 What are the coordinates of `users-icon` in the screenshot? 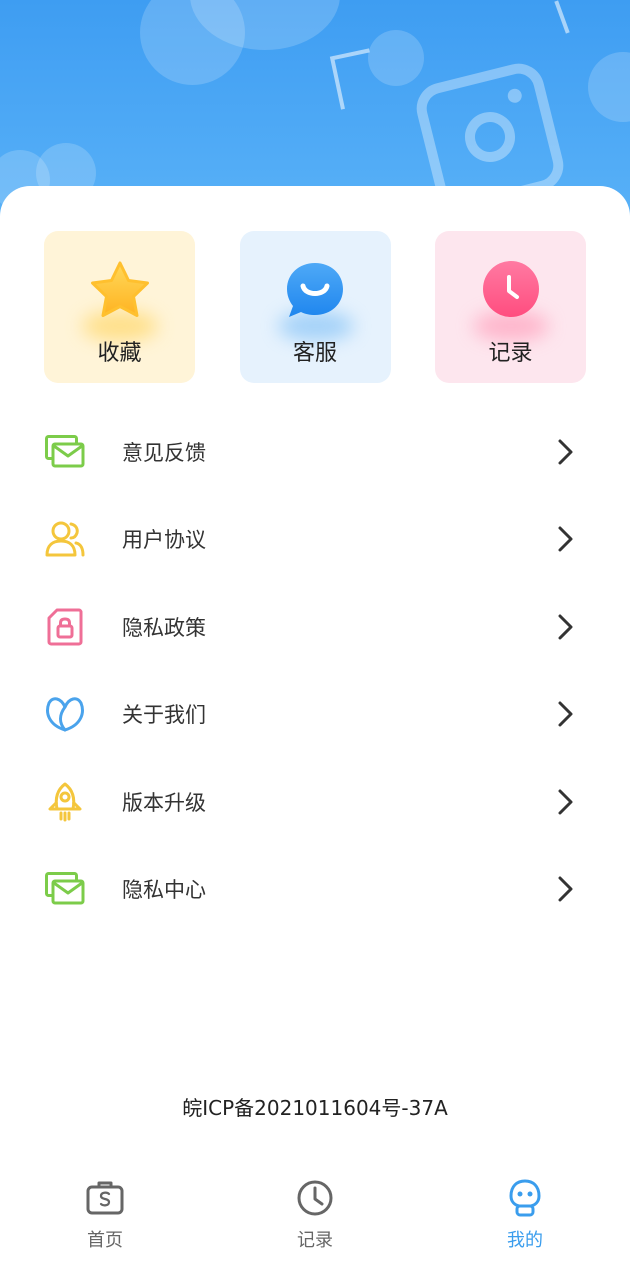 It's located at (65, 539).